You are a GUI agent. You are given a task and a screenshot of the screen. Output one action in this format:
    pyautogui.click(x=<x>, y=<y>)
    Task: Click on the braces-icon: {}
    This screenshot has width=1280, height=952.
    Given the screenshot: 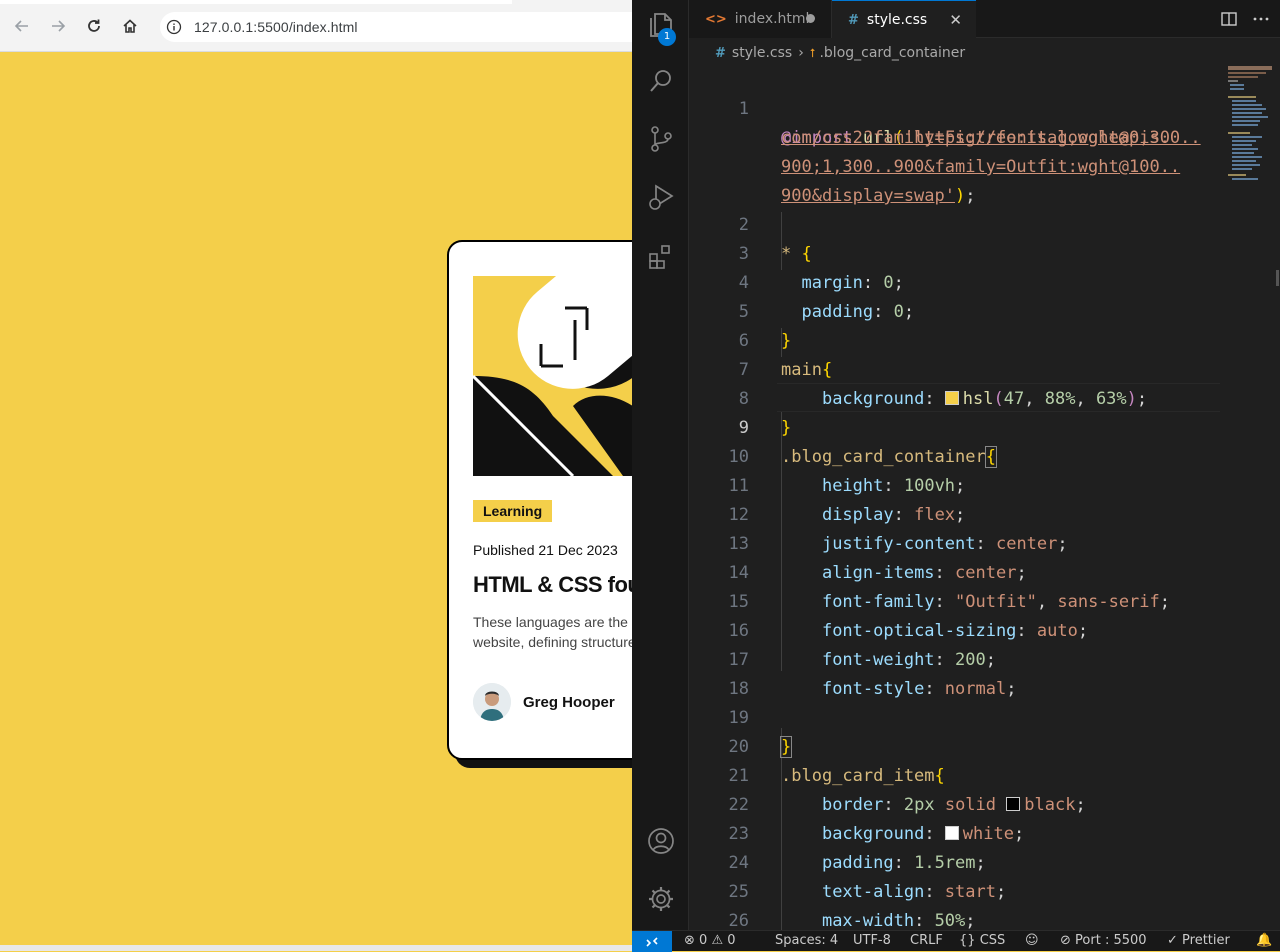 What is the action you would take?
    pyautogui.click(x=967, y=940)
    